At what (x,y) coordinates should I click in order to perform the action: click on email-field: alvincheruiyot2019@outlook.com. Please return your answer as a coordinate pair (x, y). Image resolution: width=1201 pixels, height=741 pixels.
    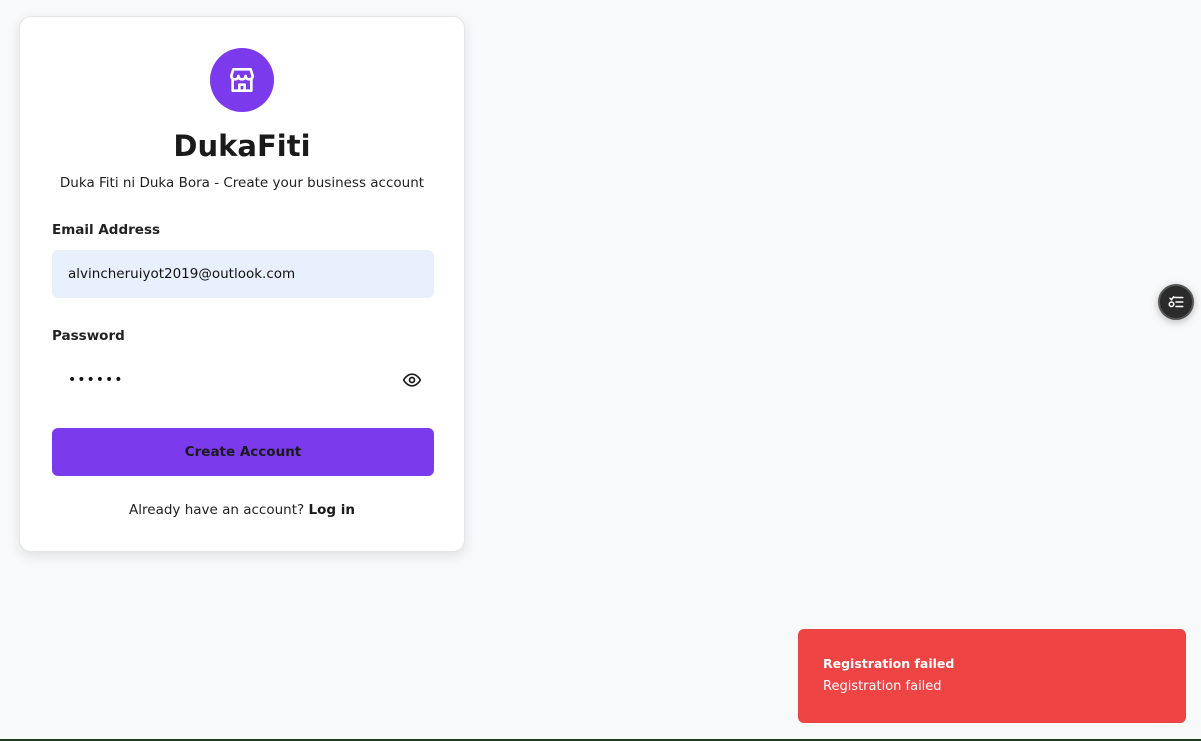
    Looking at the image, I should click on (243, 274).